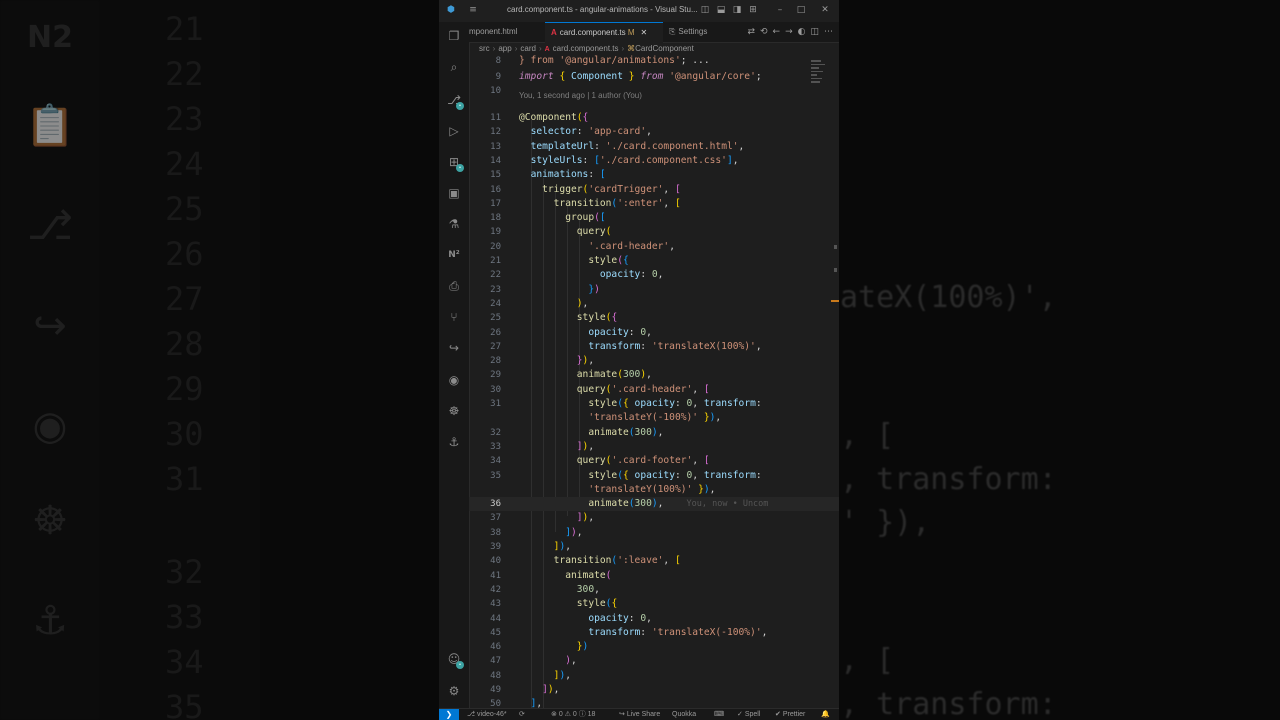  I want to click on code-line: 32 animate(300),, so click(654, 433).